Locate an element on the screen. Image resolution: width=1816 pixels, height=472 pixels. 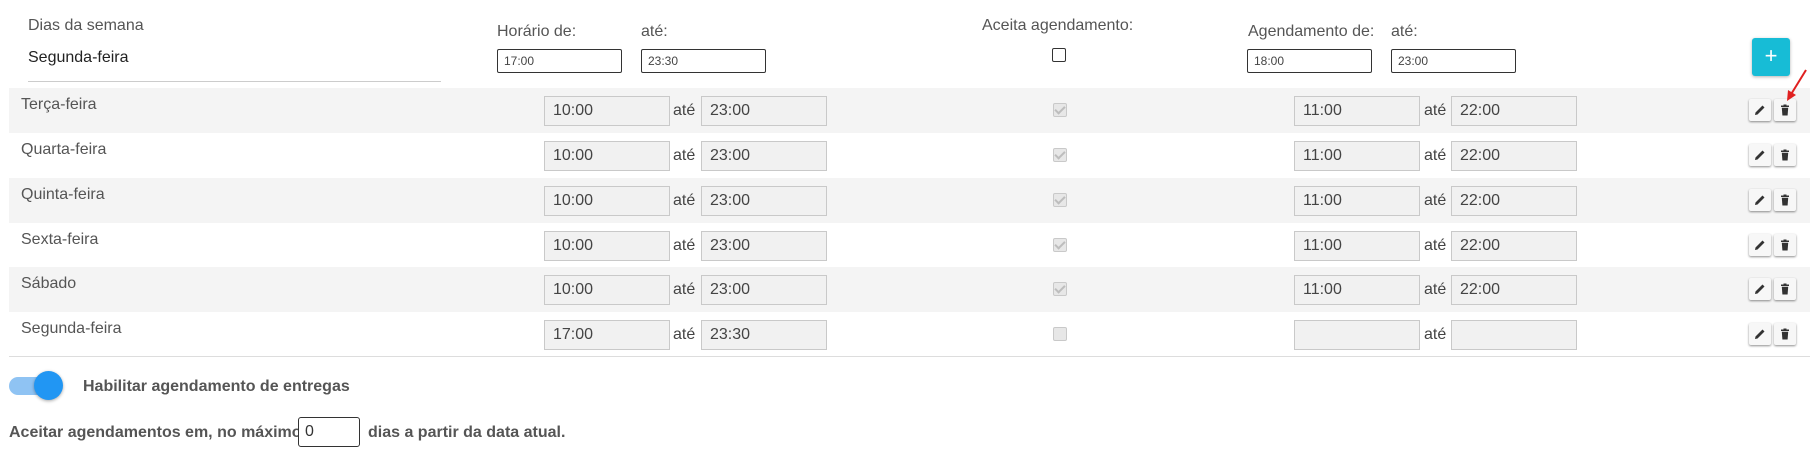
hours-from-field: 17:00 is located at coordinates (607, 335).